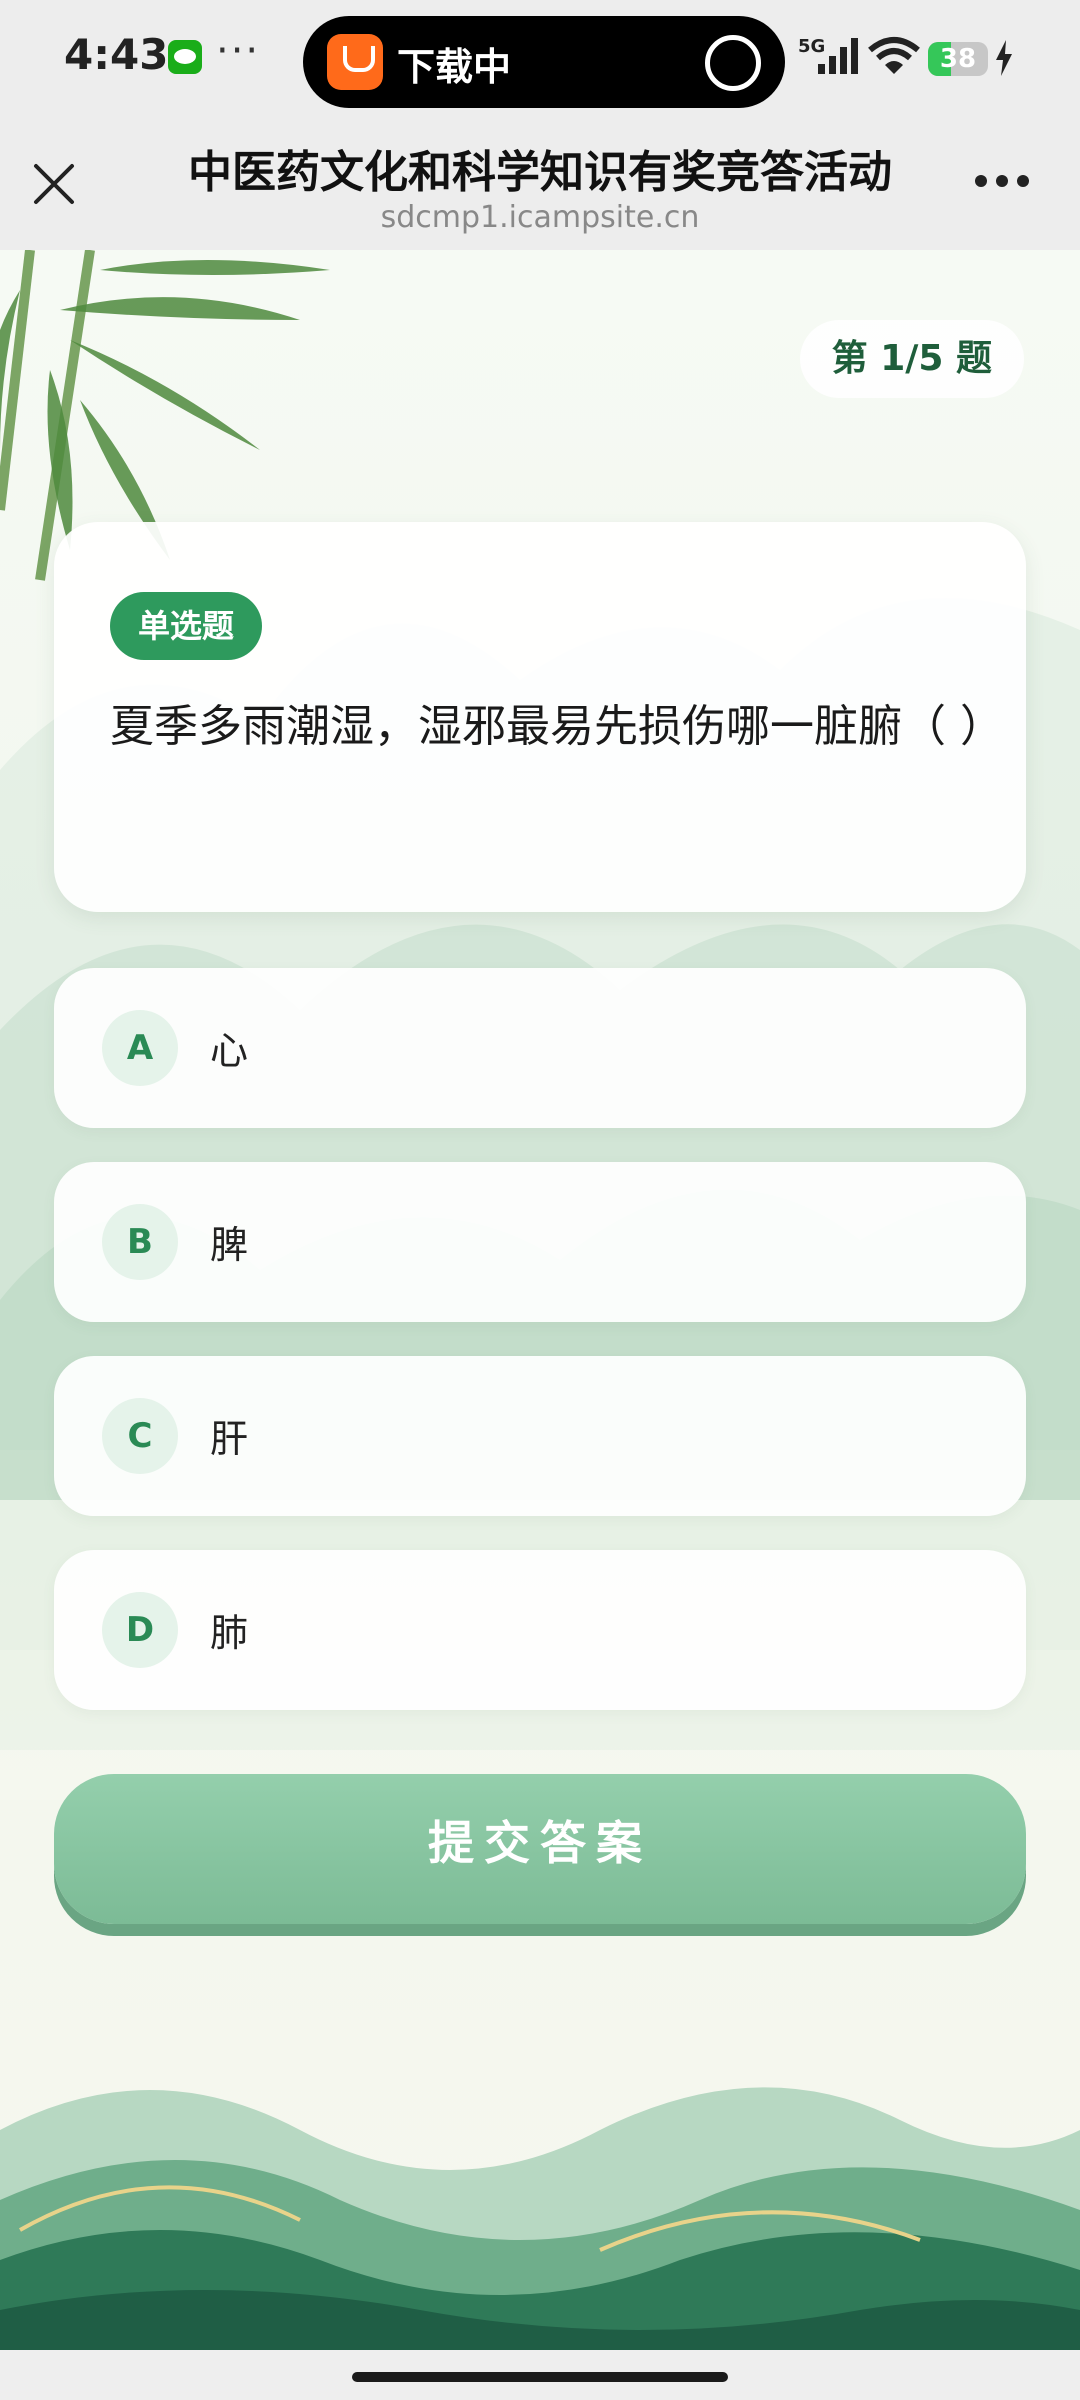 Image resolution: width=1080 pixels, height=2400 pixels. I want to click on option-text: 肝, so click(229, 1439).